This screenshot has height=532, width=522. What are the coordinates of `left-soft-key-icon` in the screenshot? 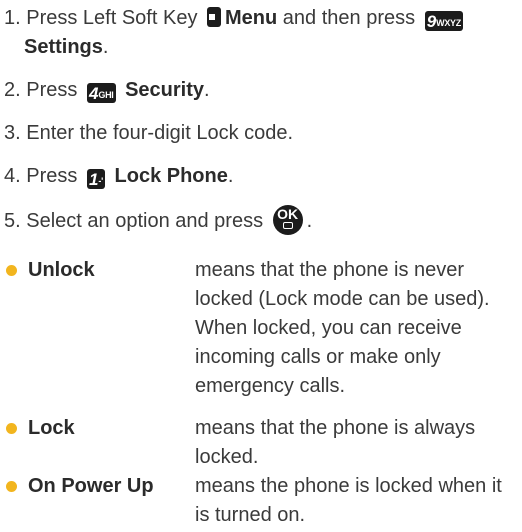 It's located at (214, 17).